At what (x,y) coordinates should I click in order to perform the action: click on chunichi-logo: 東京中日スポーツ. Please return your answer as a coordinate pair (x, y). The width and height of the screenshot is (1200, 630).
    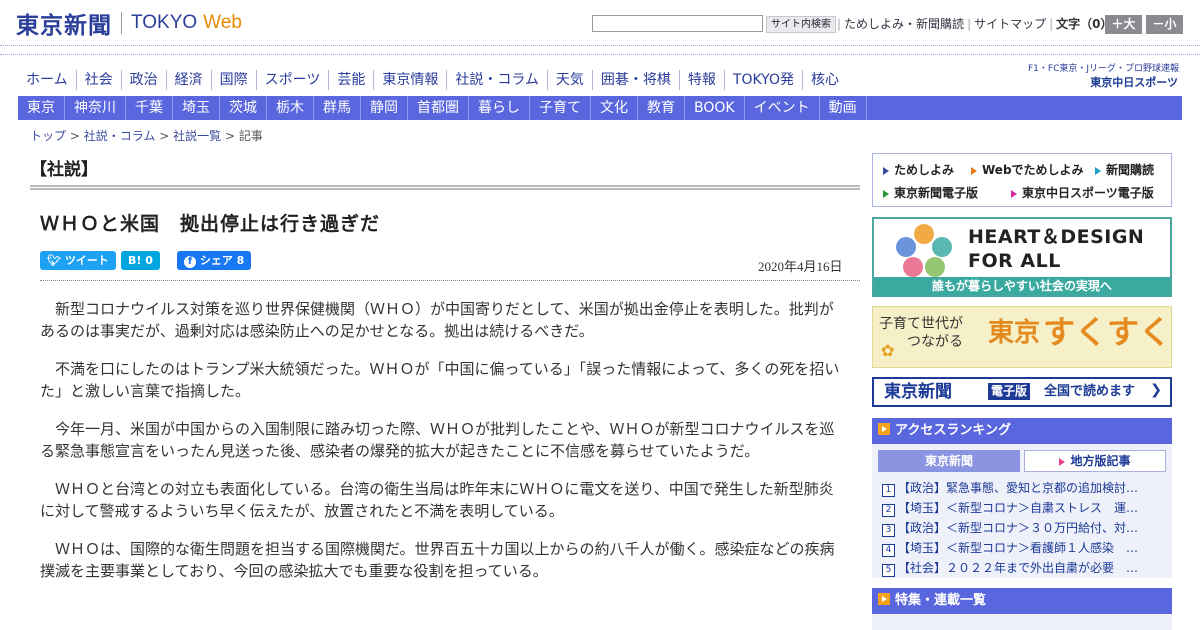
    Looking at the image, I should click on (1134, 82).